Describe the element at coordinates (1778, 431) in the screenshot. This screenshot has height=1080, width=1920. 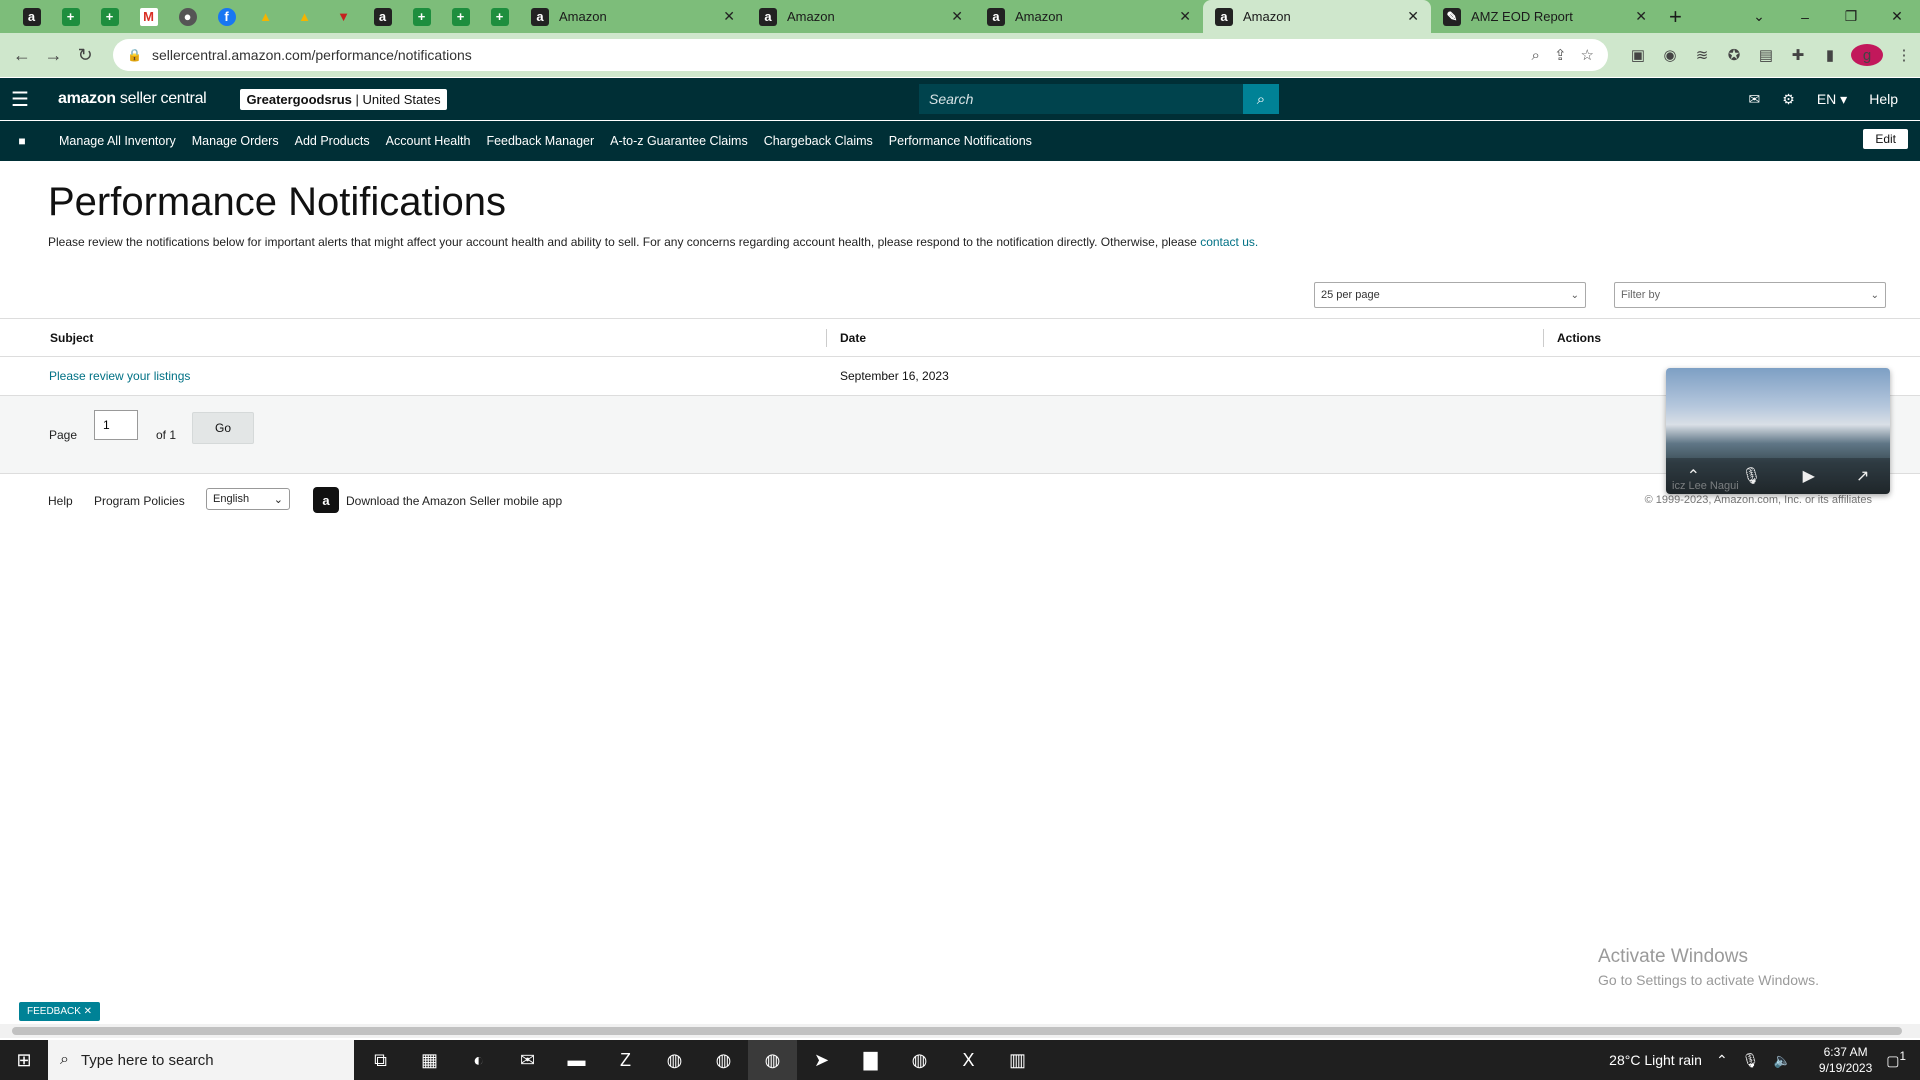
I see `video-call-overlay: icz Lee Nagui ⌃ 🎙 ▶ ↗` at that location.